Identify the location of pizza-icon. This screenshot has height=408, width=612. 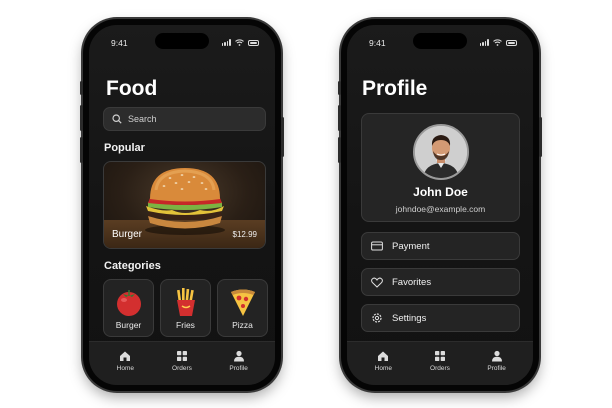
(242, 302).